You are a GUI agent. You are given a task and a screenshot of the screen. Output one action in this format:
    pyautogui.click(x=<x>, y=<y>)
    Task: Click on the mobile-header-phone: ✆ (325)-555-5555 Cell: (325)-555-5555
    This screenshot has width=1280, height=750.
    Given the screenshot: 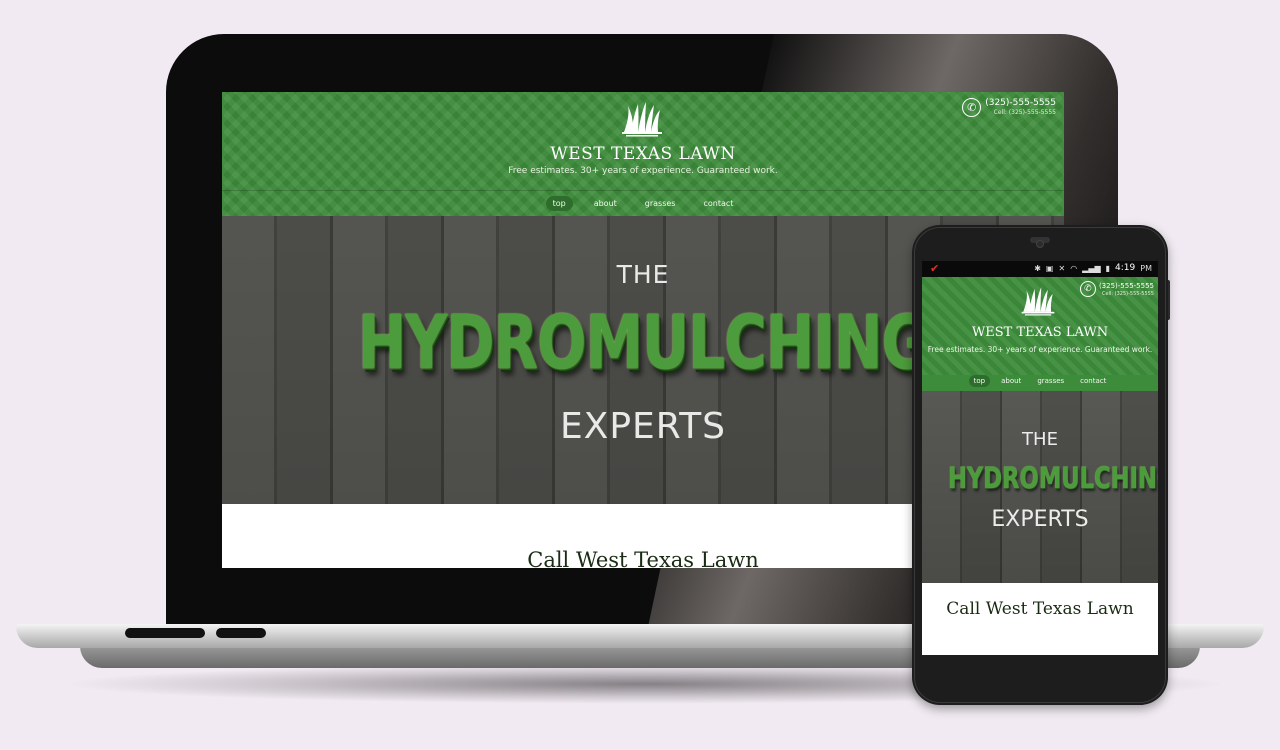 What is the action you would take?
    pyautogui.click(x=1116, y=289)
    